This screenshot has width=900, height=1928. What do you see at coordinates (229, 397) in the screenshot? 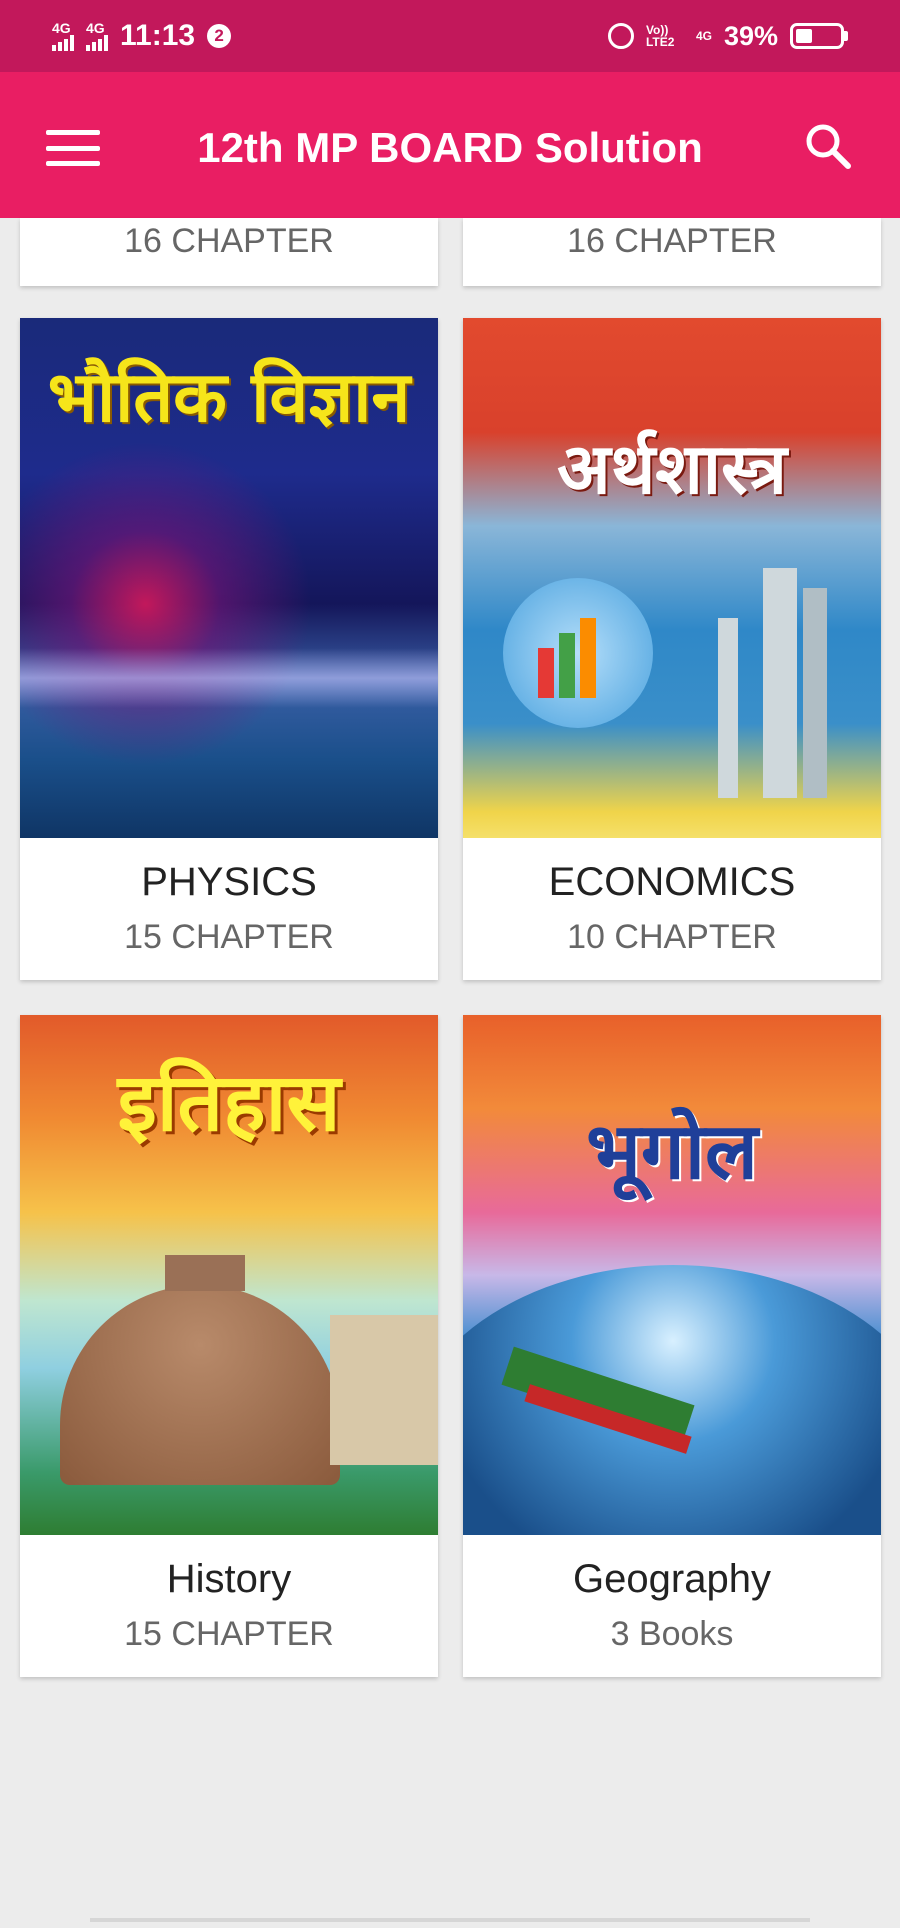
I see `cover-title-text: भौतिक विज्ञान` at bounding box center [229, 397].